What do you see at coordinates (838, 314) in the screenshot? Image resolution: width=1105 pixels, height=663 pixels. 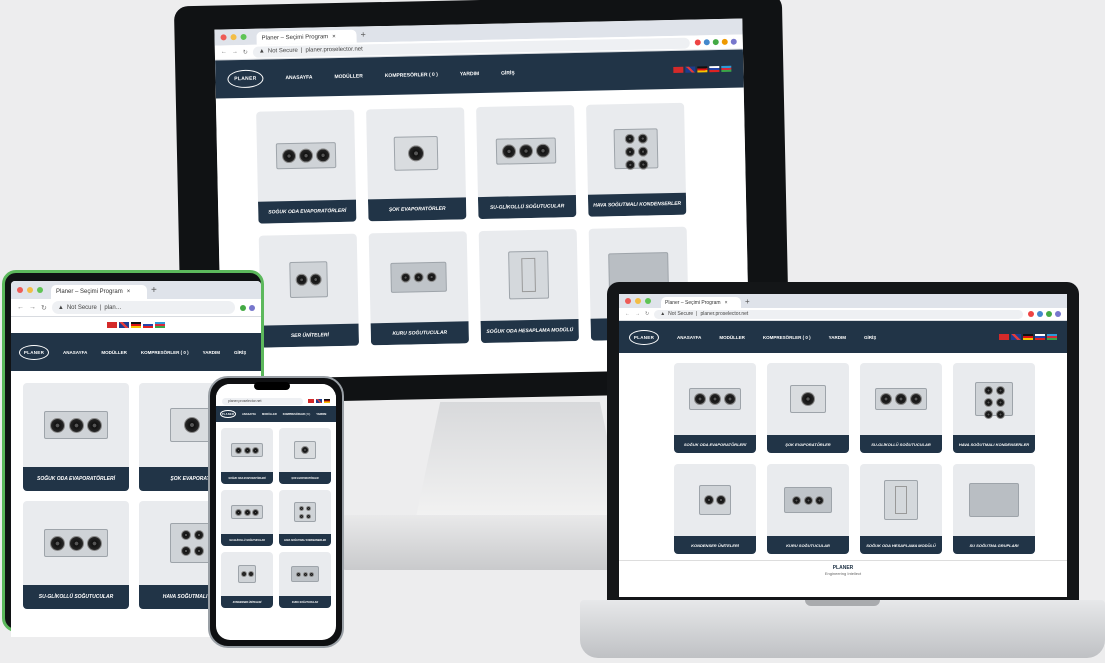 I see `address-bar: ▲ Not Secure | planer.proselector.net` at bounding box center [838, 314].